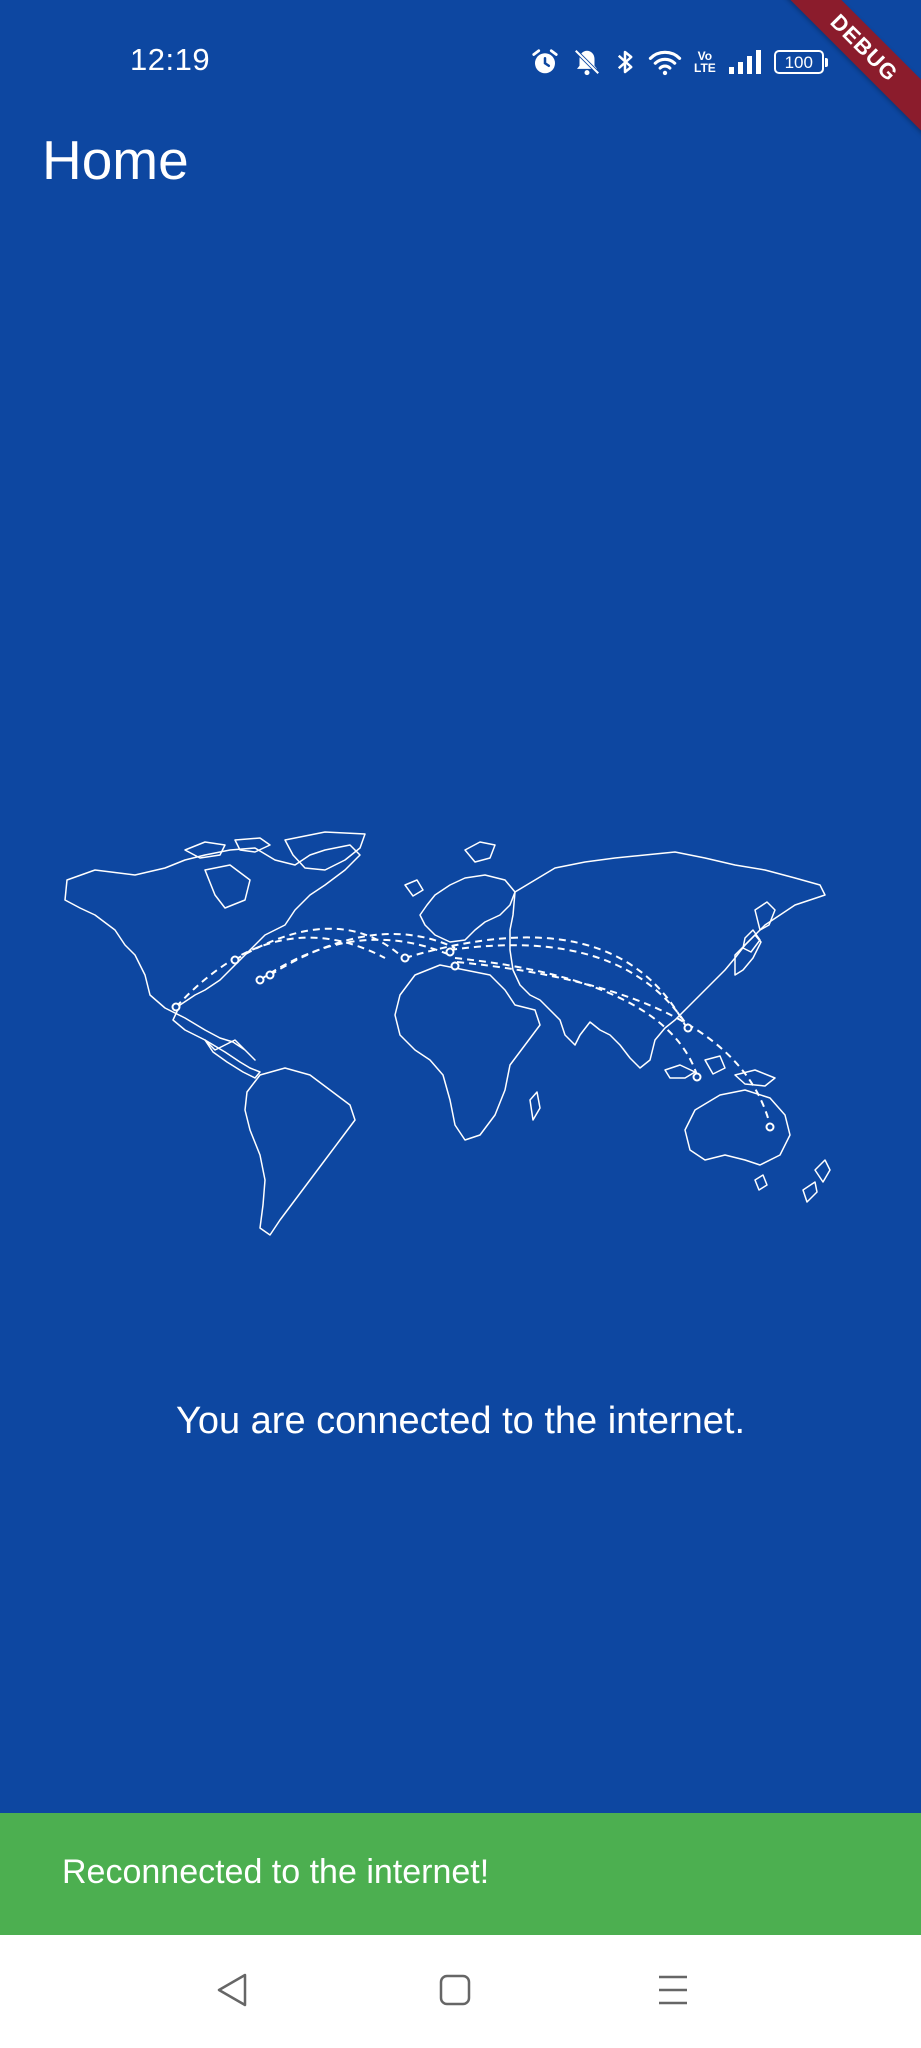  Describe the element at coordinates (705, 62) in the screenshot. I see `volte-icon: Vo LTE` at that location.